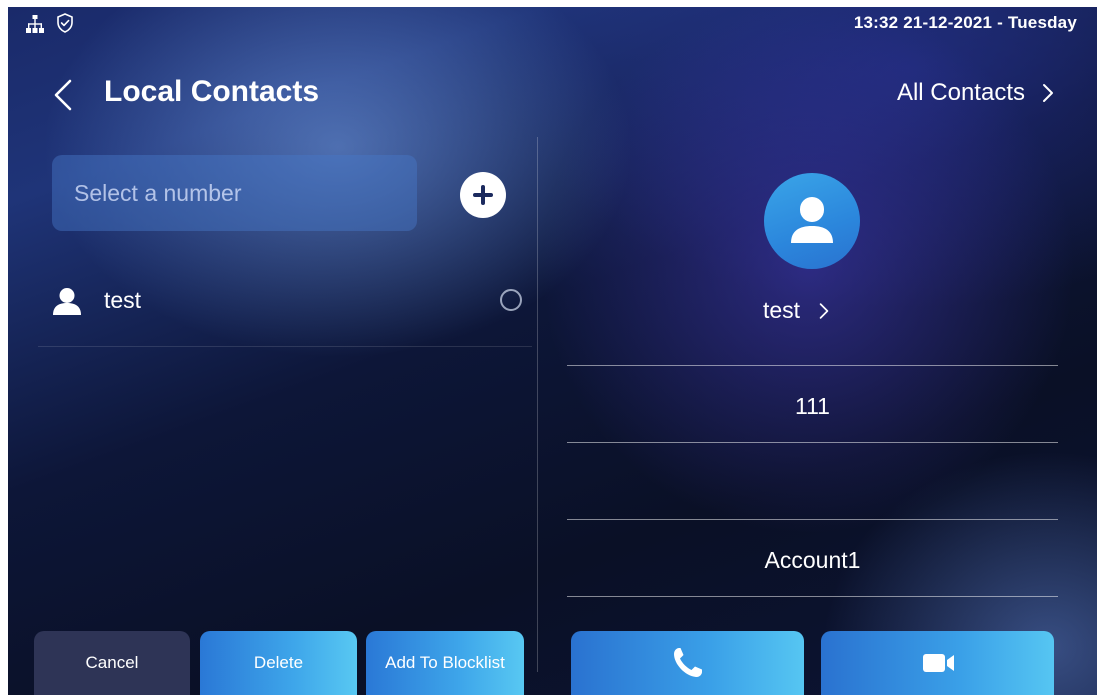  I want to click on all-contacts-link: All Contacts, so click(976, 93).